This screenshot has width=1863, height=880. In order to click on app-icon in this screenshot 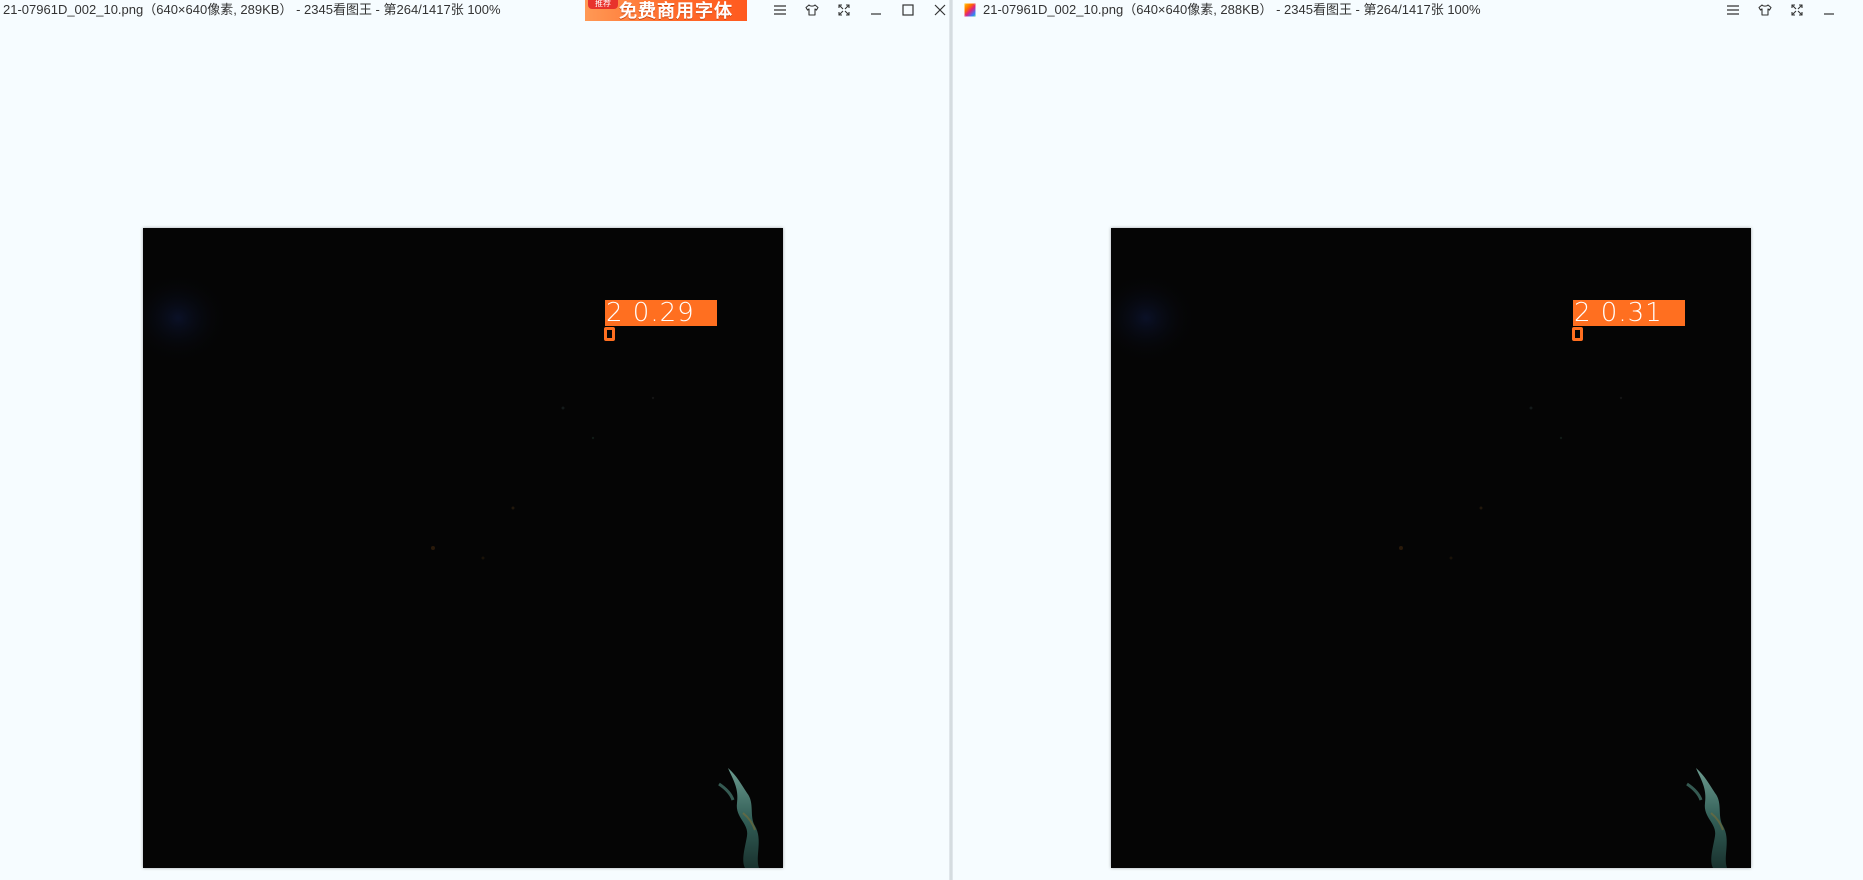, I will do `click(970, 10)`.